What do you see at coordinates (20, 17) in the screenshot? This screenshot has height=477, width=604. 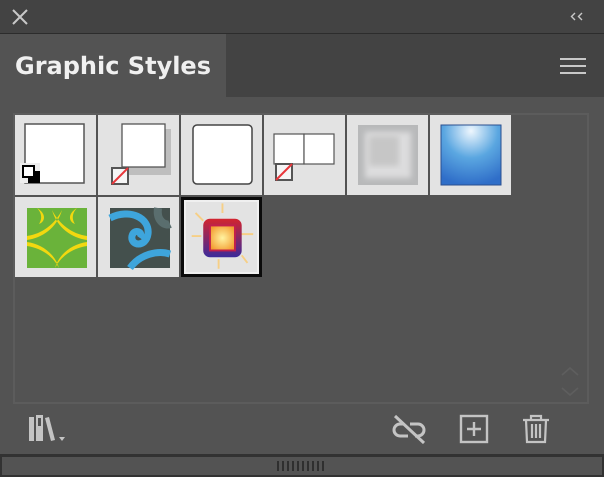 I see `close-icon` at bounding box center [20, 17].